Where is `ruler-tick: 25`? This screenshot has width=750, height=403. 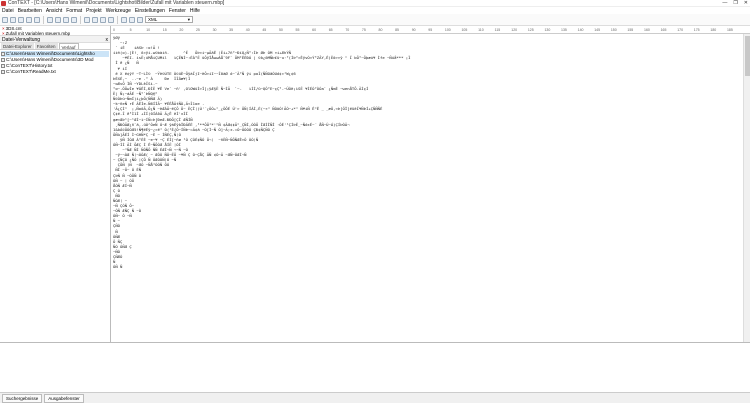
ruler-tick: 25 is located at coordinates (197, 29).